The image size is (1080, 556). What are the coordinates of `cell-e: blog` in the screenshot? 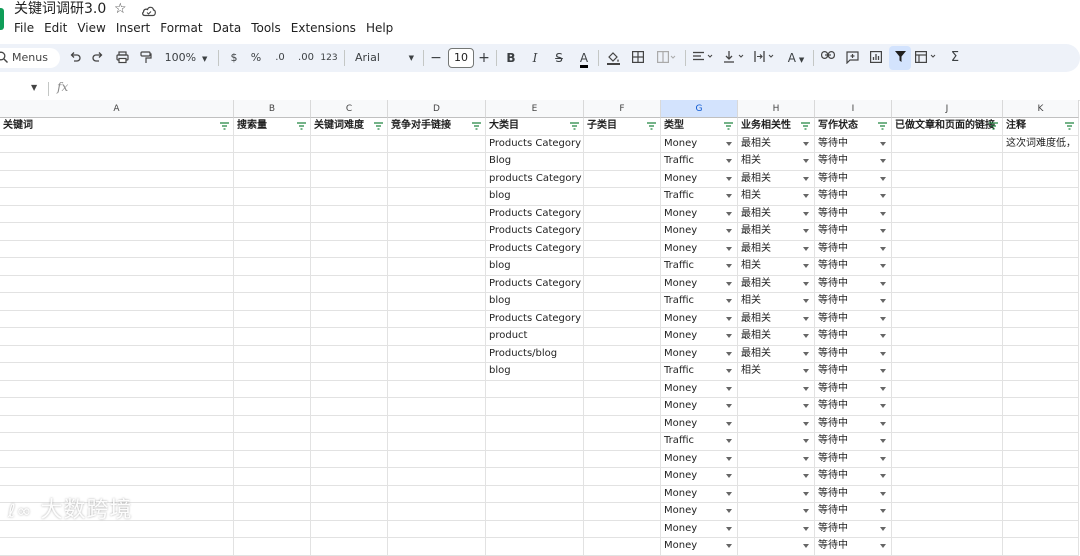 It's located at (535, 197).